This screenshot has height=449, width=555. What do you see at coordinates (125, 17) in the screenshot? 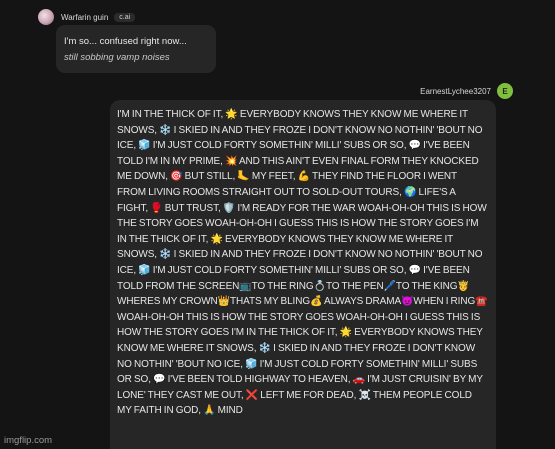
I see `cai-badge: c.ai` at bounding box center [125, 17].